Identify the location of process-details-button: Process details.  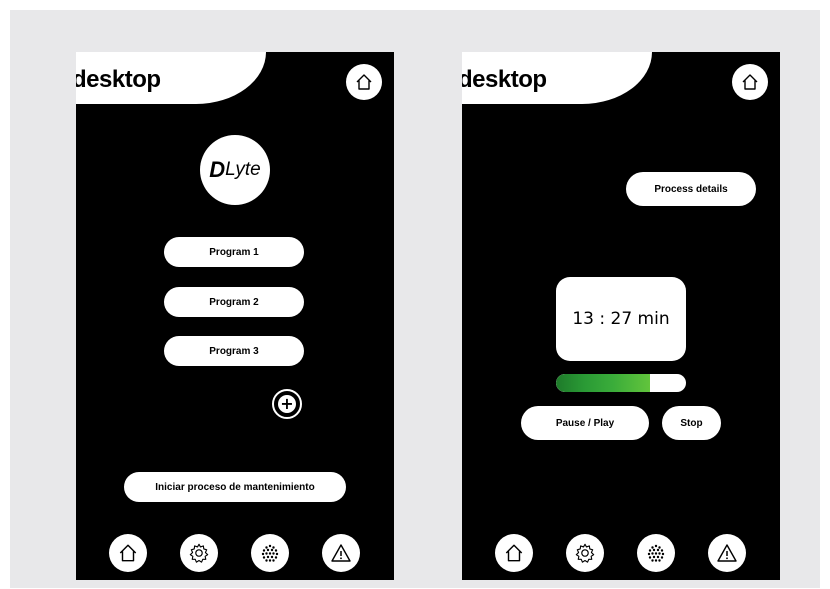
(691, 189).